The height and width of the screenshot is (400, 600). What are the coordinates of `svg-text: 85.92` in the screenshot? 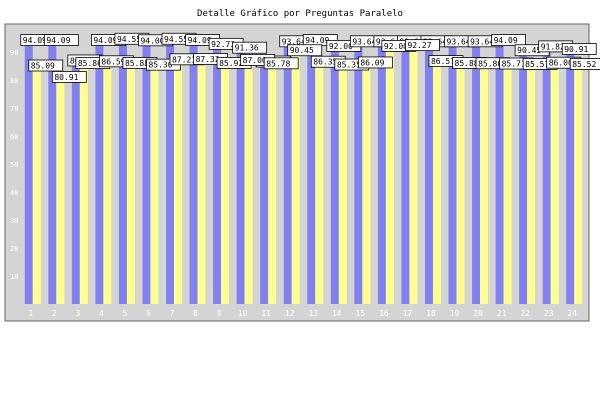 It's located at (231, 63).